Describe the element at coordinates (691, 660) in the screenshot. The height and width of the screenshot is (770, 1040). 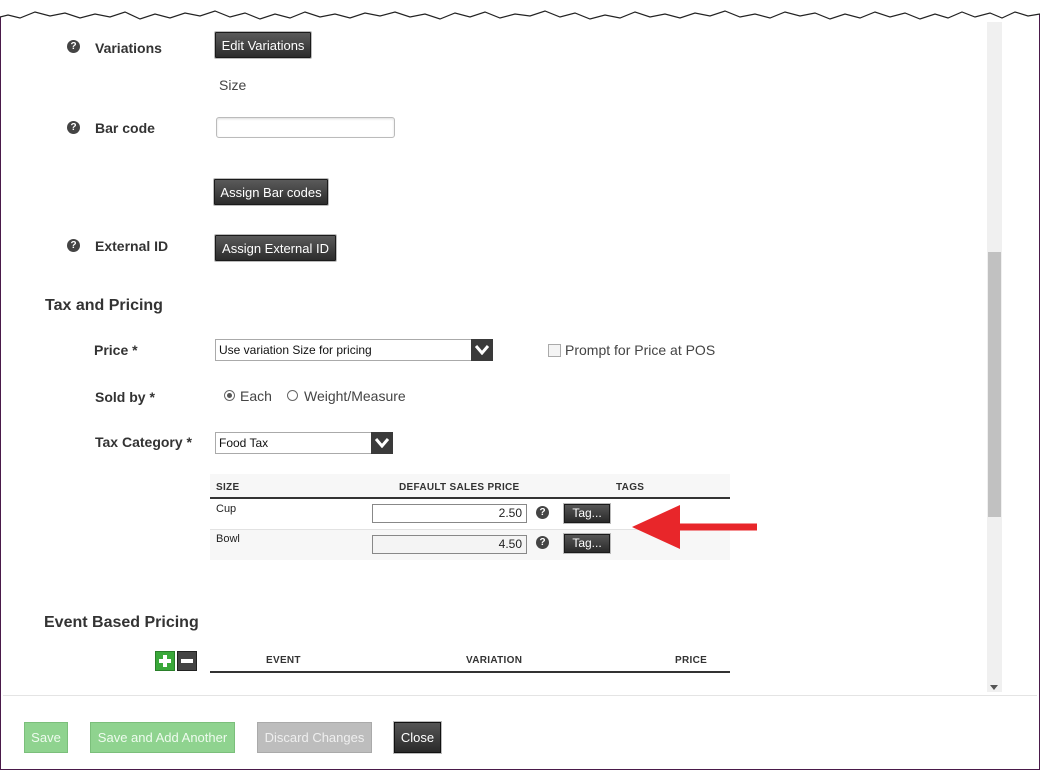
I see `col-header-event-price: PRICE` at that location.